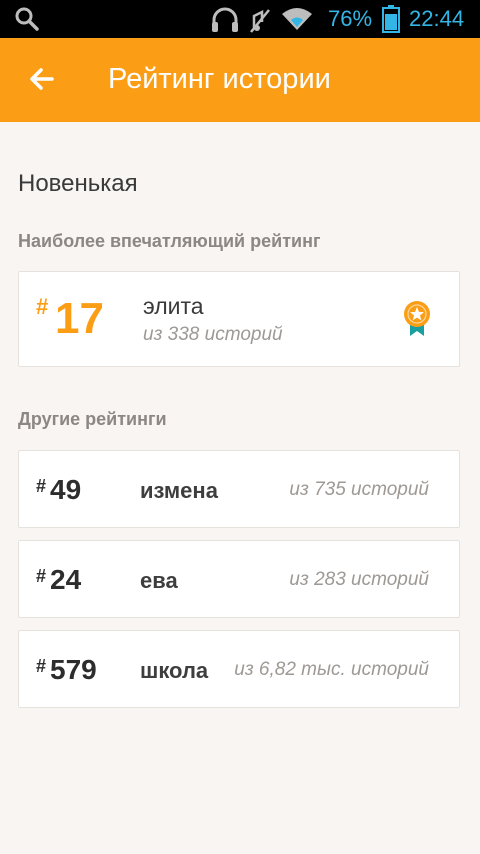 The width and height of the screenshot is (480, 854). I want to click on rating-total: из 283 историй, so click(359, 579).